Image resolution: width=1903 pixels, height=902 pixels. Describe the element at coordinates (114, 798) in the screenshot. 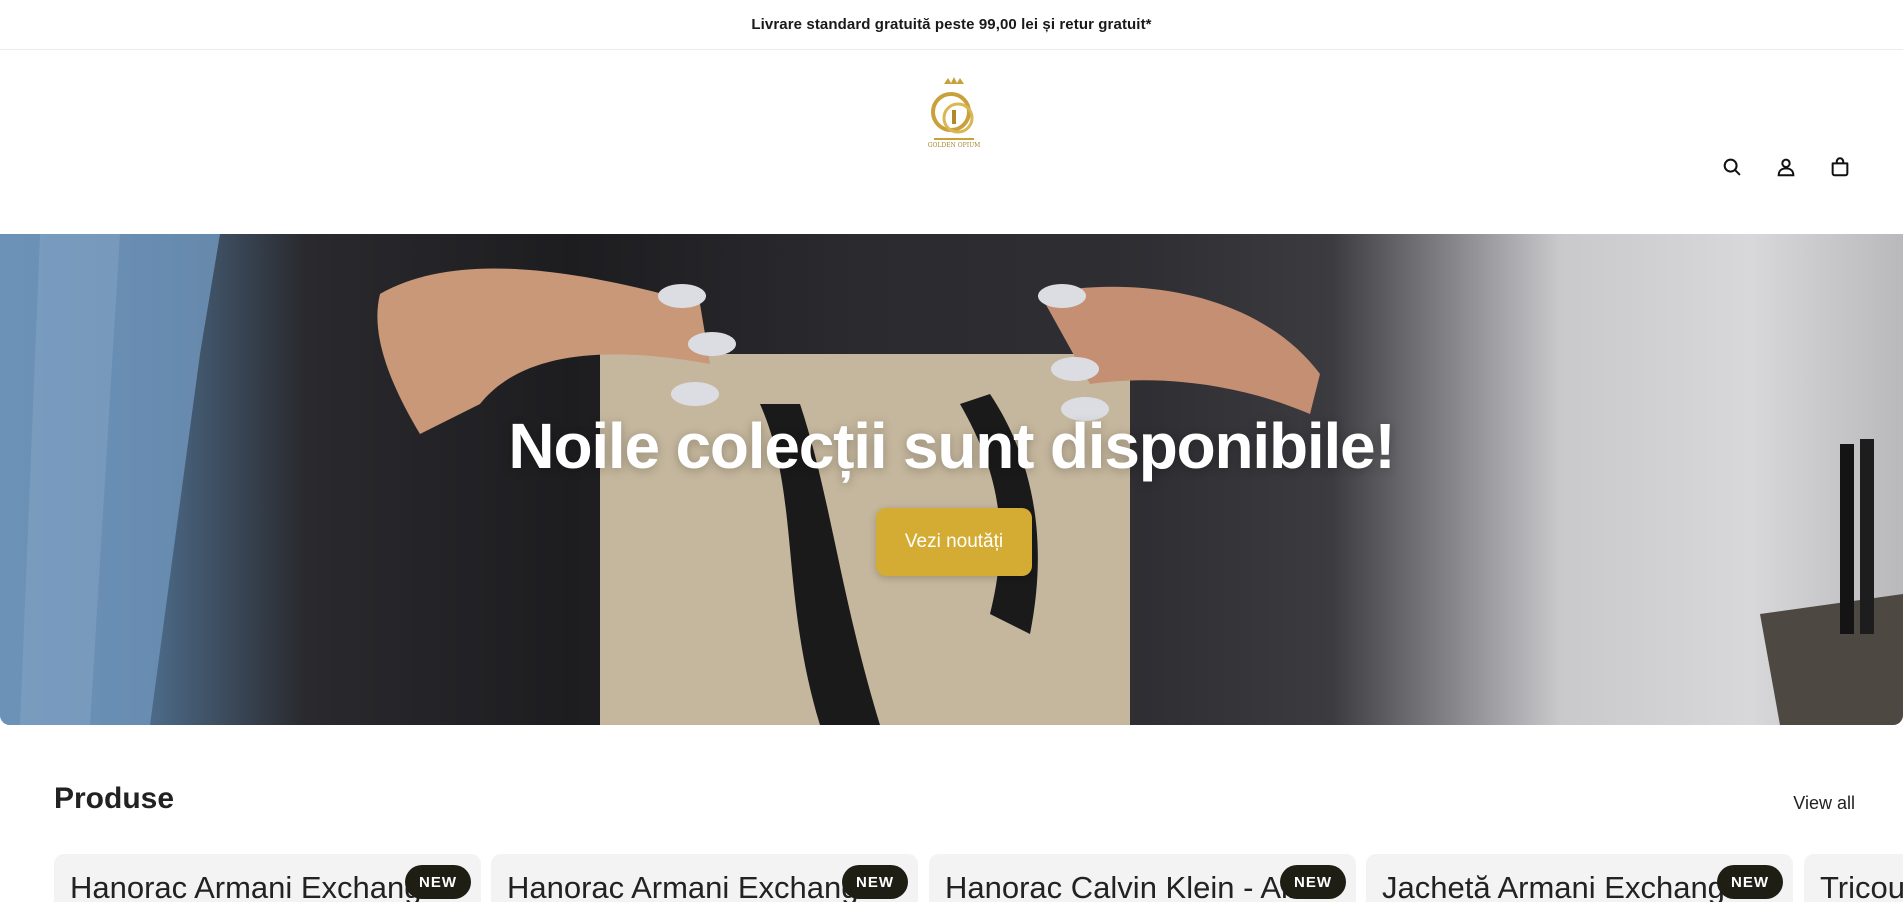

I see `products-section-title: Produse` at that location.